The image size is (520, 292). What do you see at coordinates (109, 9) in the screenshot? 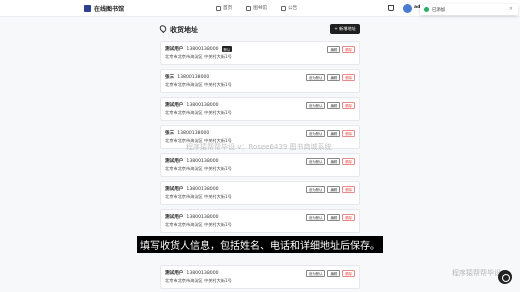
I see `brand-name: 在线图书馆` at bounding box center [109, 9].